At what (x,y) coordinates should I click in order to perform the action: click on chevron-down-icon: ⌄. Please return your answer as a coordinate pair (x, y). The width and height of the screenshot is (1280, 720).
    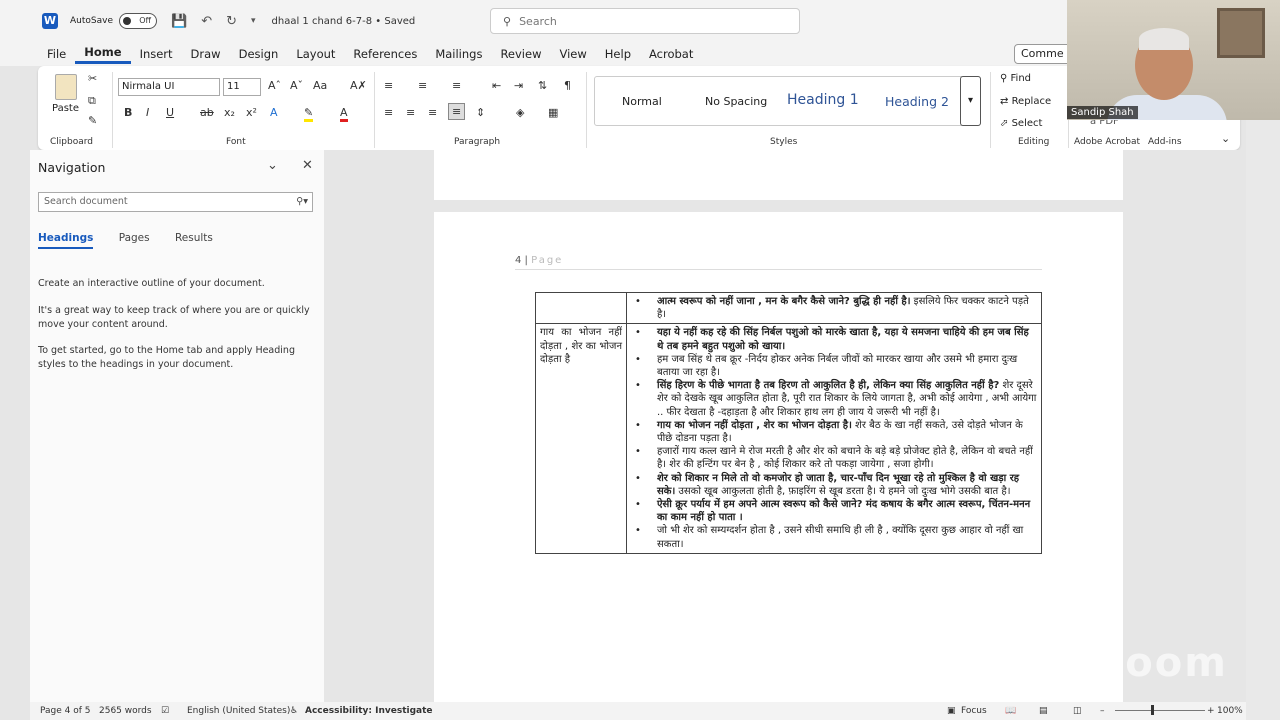
    Looking at the image, I should click on (272, 165).